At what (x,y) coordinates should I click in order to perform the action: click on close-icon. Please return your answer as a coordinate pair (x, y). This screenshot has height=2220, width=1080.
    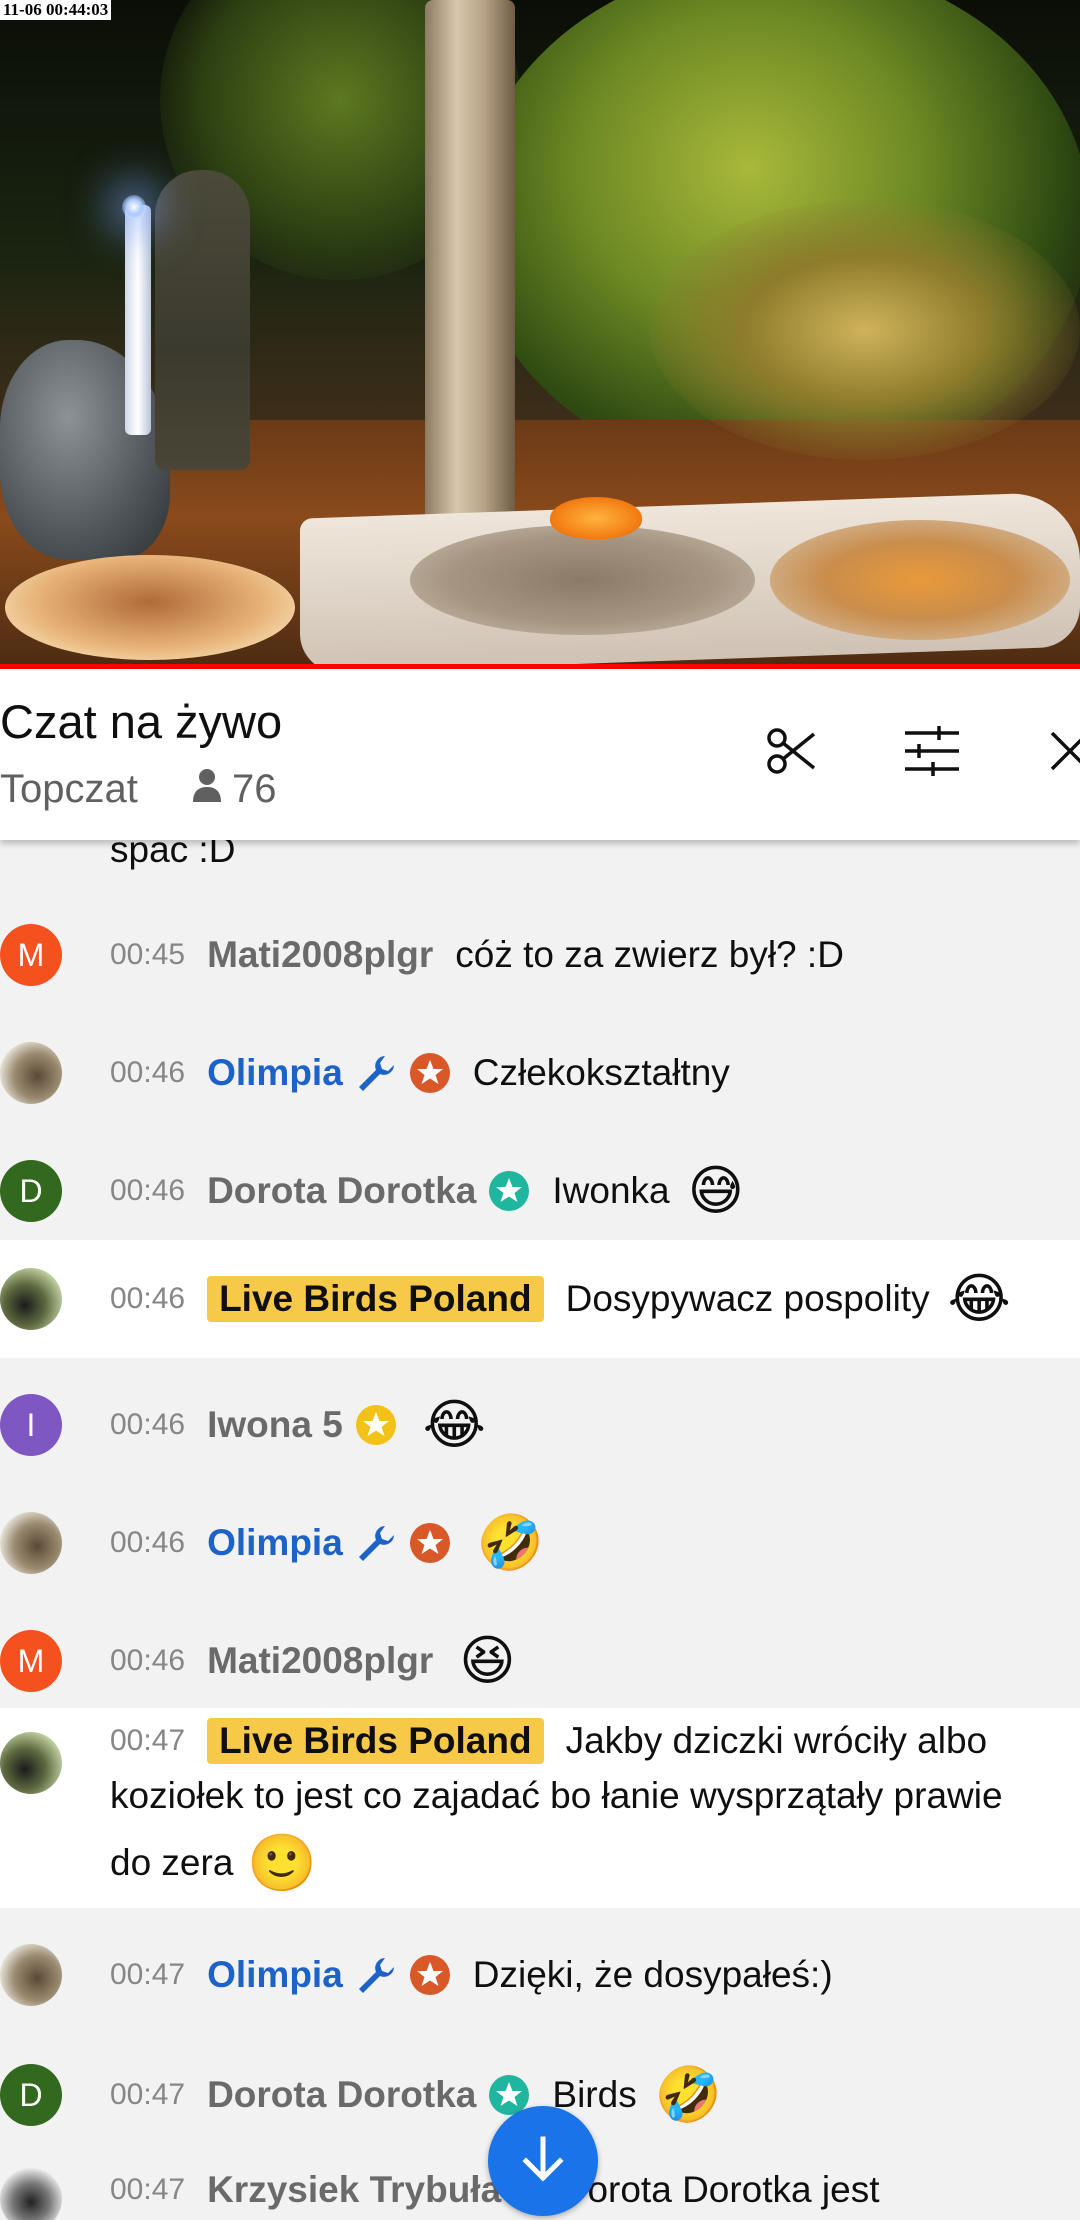
    Looking at the image, I should click on (1064, 753).